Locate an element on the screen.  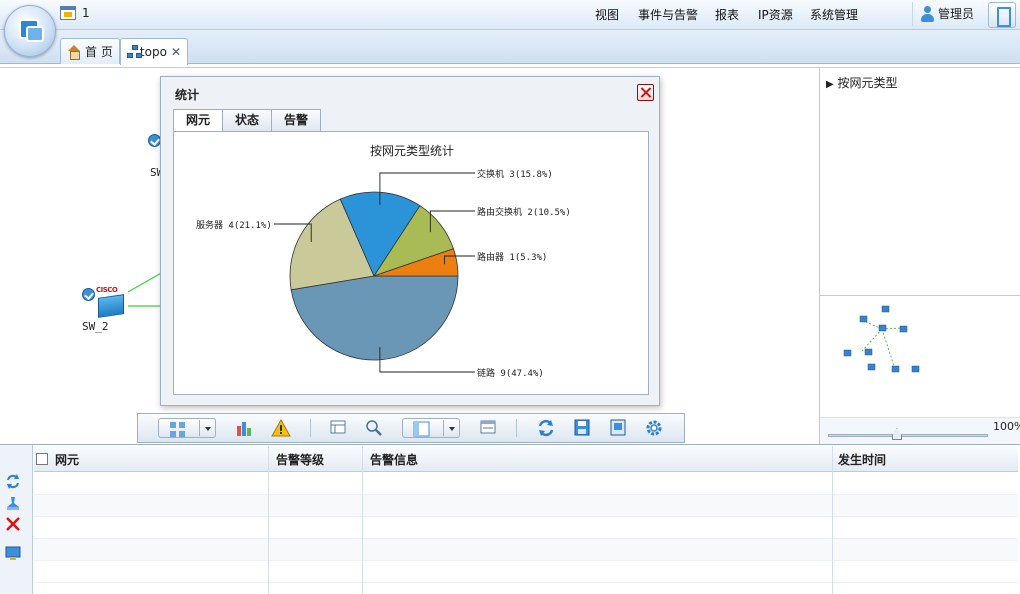
clear-alarm-icon is located at coordinates (13, 503).